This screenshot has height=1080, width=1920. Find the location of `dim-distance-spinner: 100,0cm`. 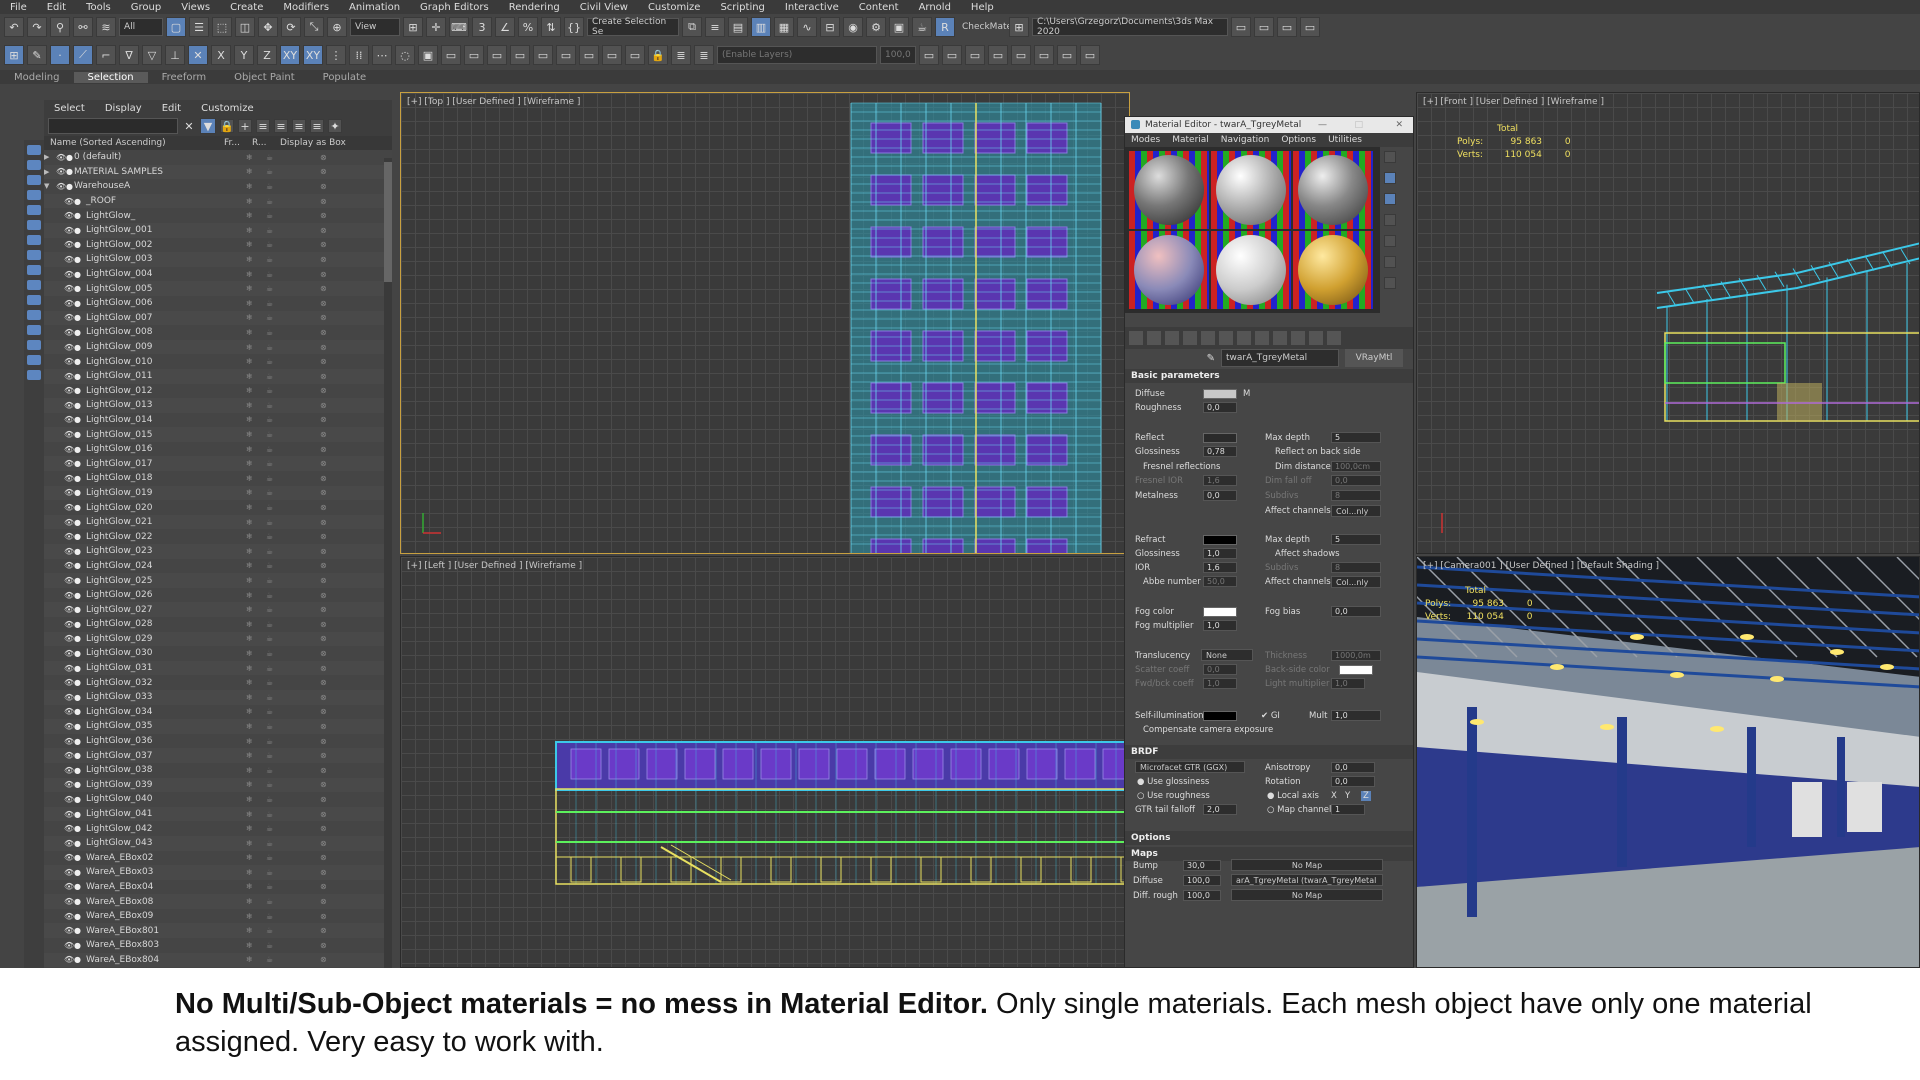

dim-distance-spinner: 100,0cm is located at coordinates (1356, 466).